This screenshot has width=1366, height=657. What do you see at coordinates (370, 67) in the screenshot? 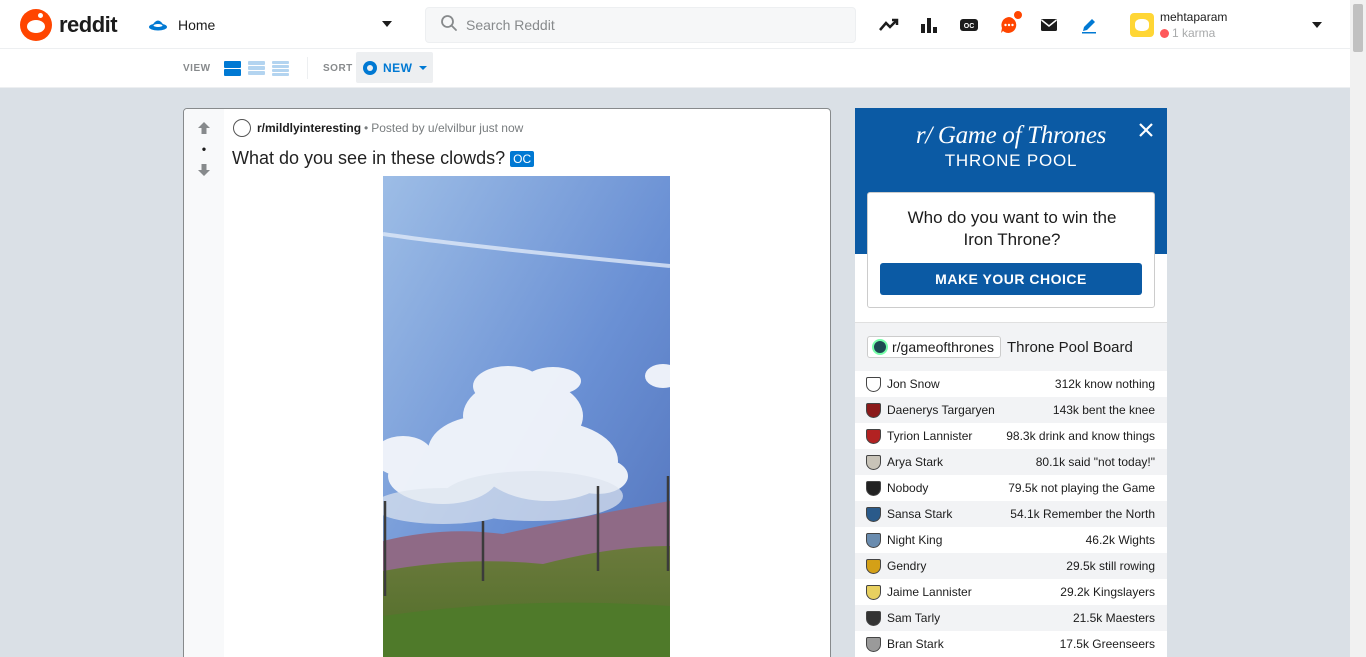
I see `new-icon` at bounding box center [370, 67].